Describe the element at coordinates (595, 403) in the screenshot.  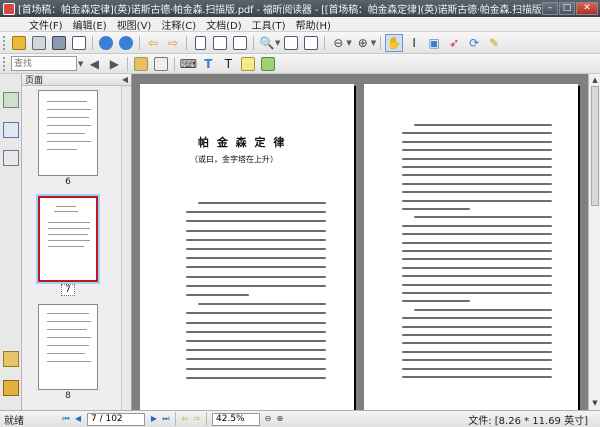
I see `scroll-down-icon: ▼` at that location.